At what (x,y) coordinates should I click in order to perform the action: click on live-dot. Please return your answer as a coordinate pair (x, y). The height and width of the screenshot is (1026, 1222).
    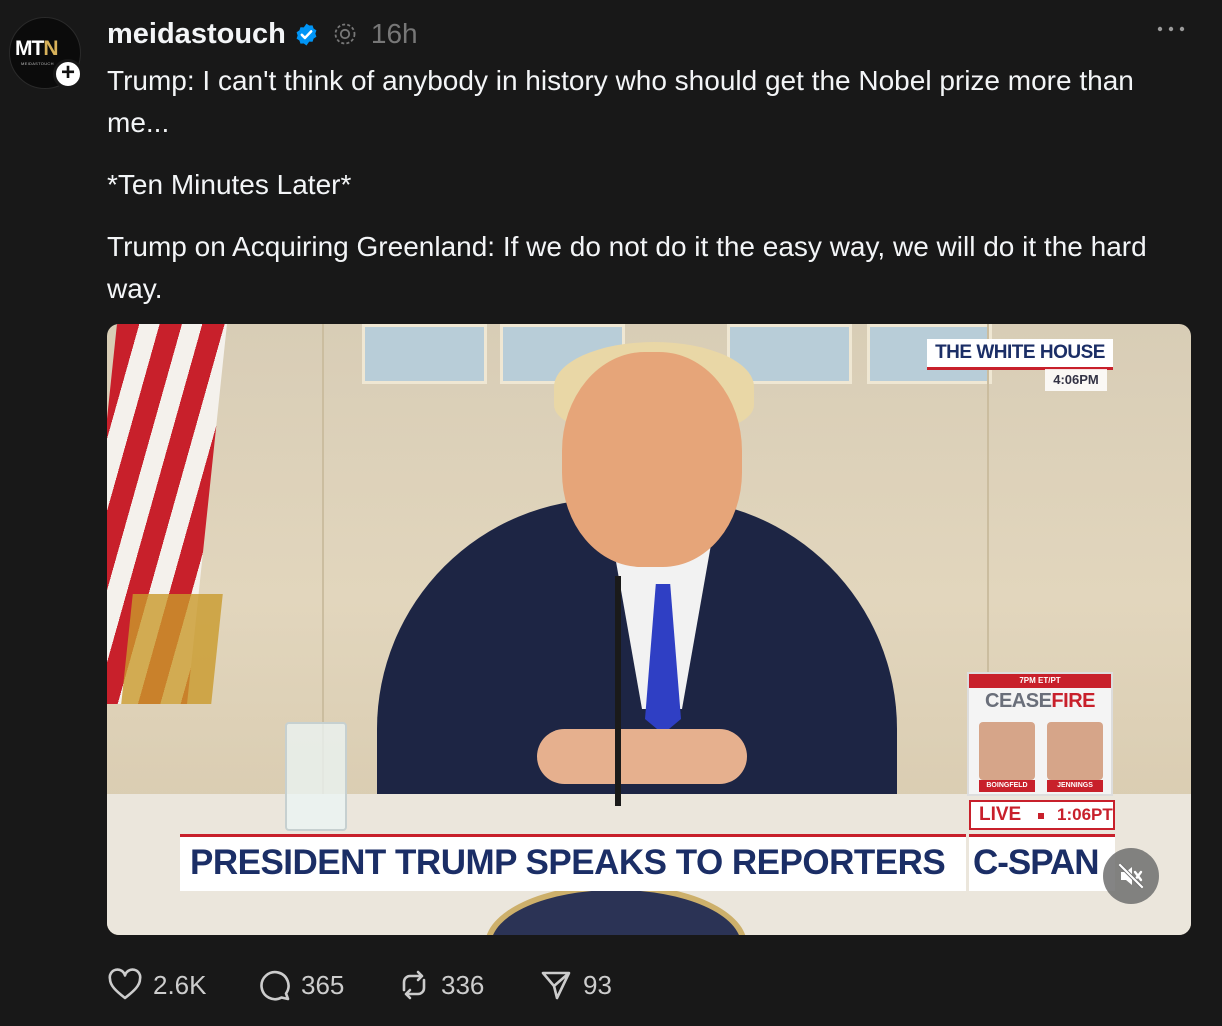
    Looking at the image, I should click on (1041, 816).